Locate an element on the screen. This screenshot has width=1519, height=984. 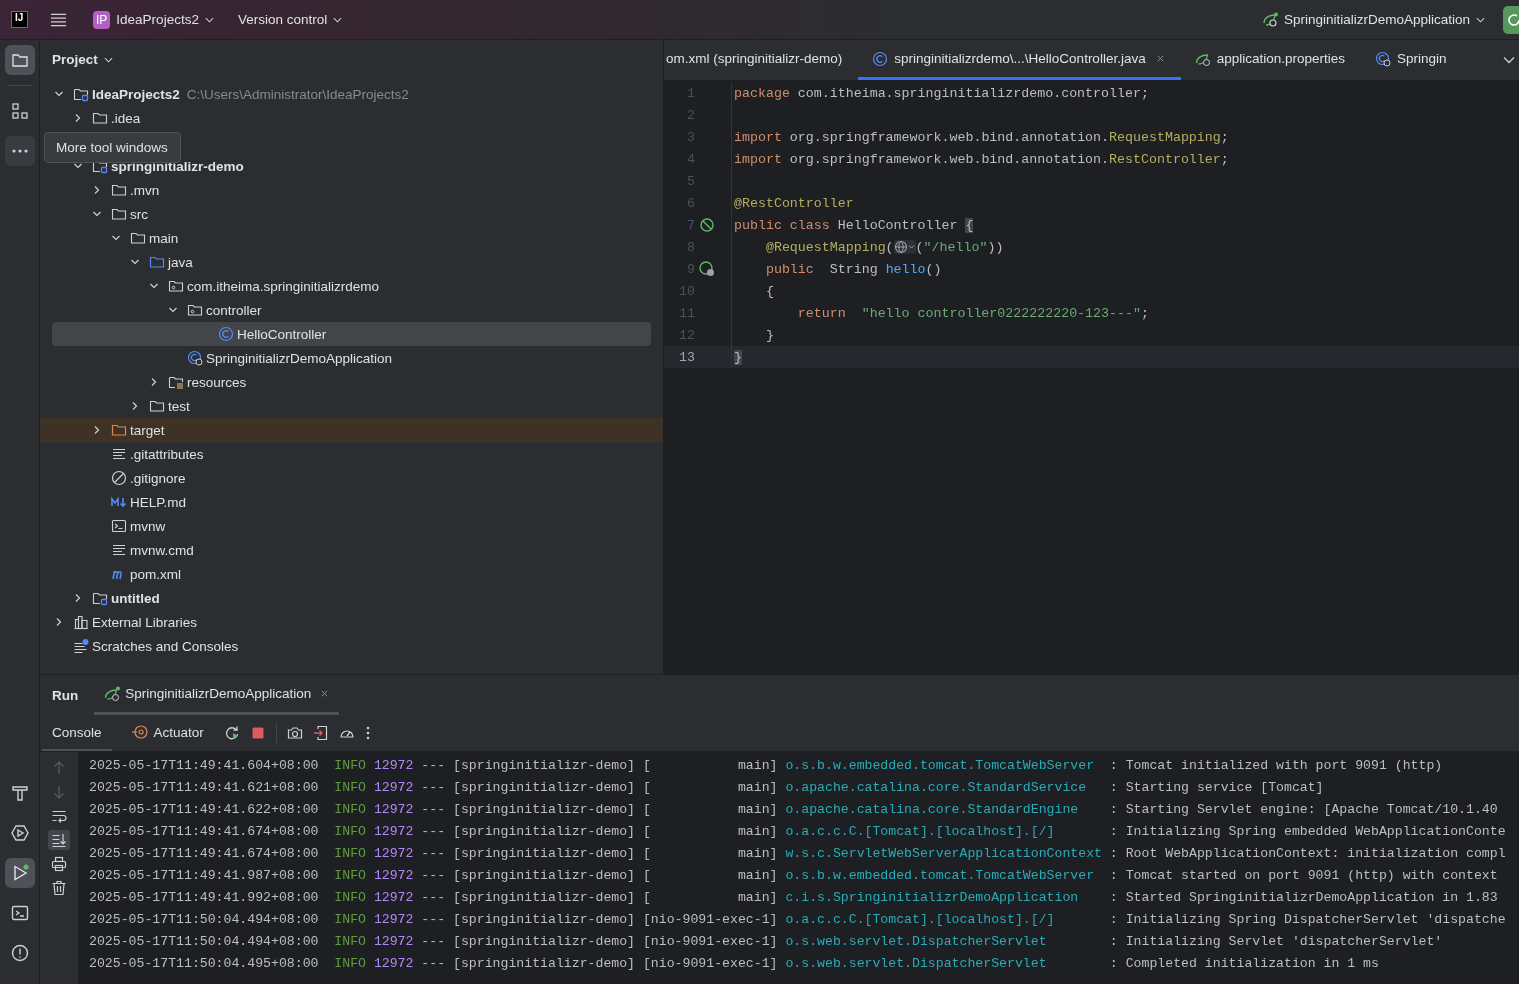
code-line: } is located at coordinates (769, 335).